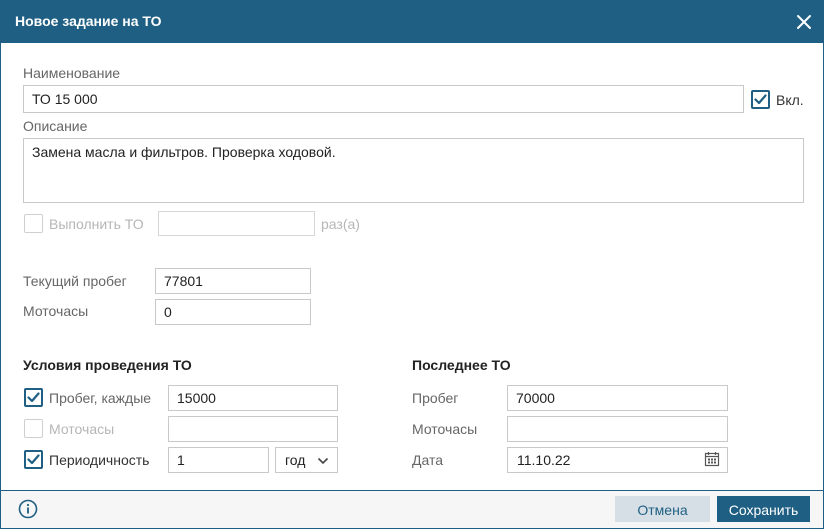 Image resolution: width=824 pixels, height=529 pixels. What do you see at coordinates (760, 99) in the screenshot?
I see `enabled-checkbox` at bounding box center [760, 99].